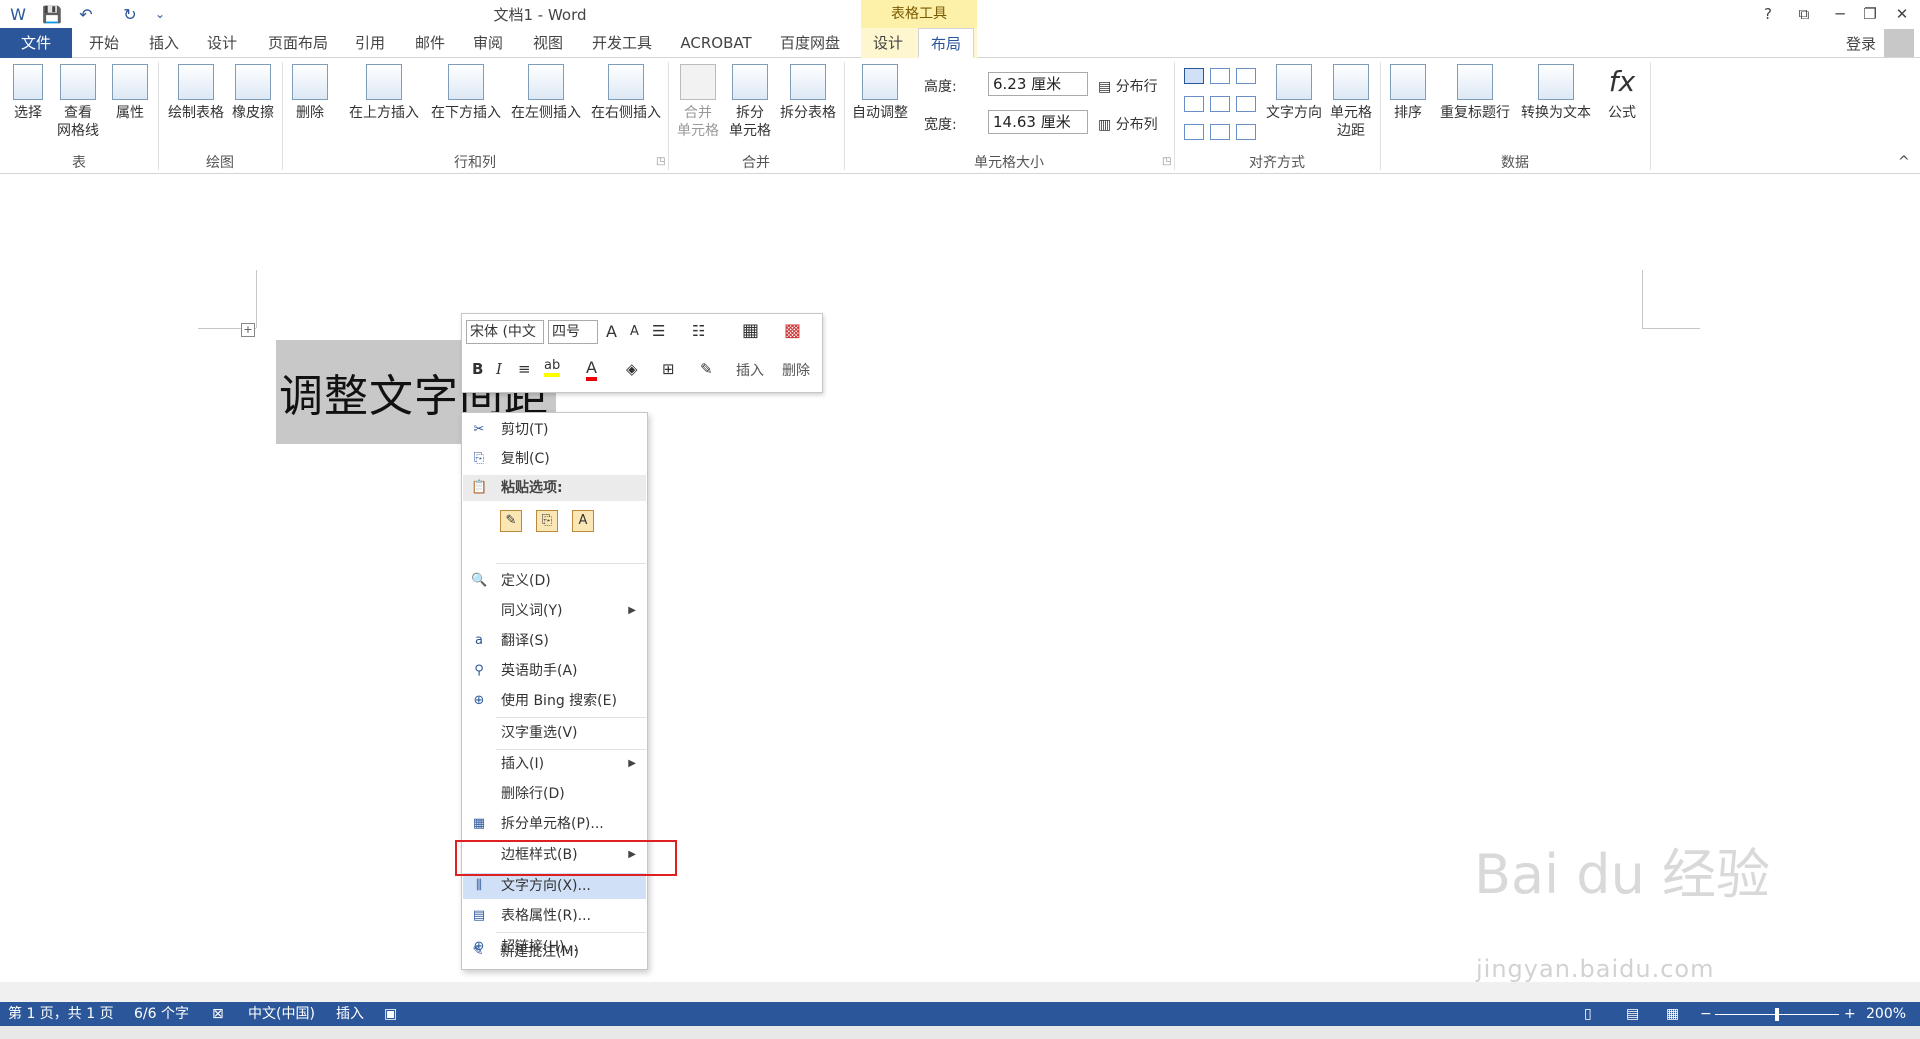 Image resolution: width=1920 pixels, height=1039 pixels. Describe the element at coordinates (1246, 104) in the screenshot. I see `align-middle-right-button` at that location.